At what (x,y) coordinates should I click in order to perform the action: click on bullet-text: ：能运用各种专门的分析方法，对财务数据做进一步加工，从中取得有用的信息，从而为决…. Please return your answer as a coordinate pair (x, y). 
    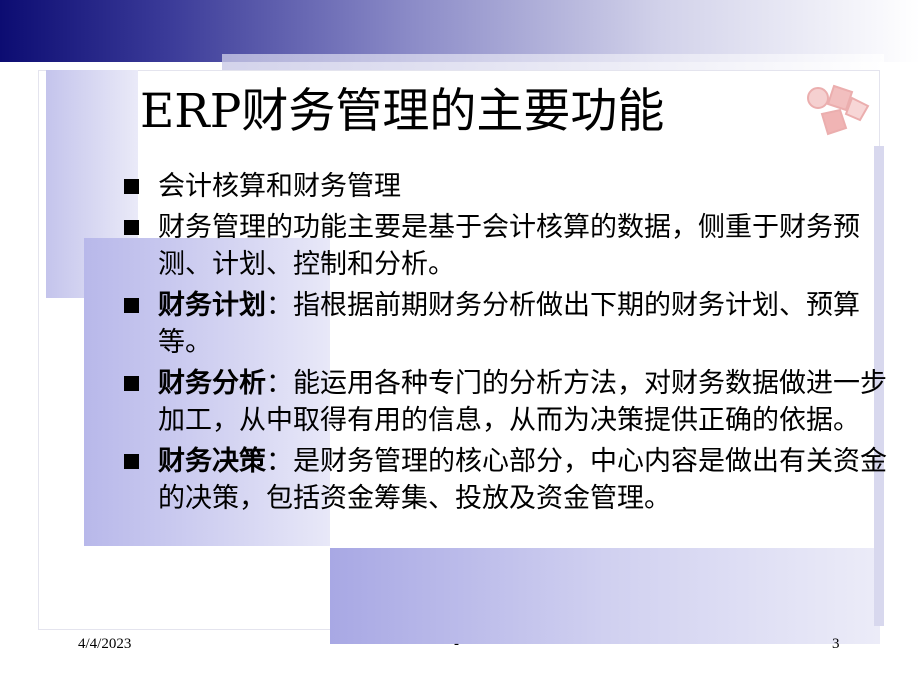
    Looking at the image, I should click on (522, 402).